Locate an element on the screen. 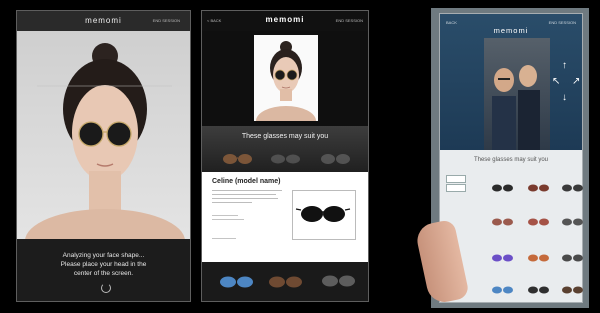 Image resolution: width=600 pixels, height=313 pixels. suggested-glasses-row is located at coordinates (285, 149).